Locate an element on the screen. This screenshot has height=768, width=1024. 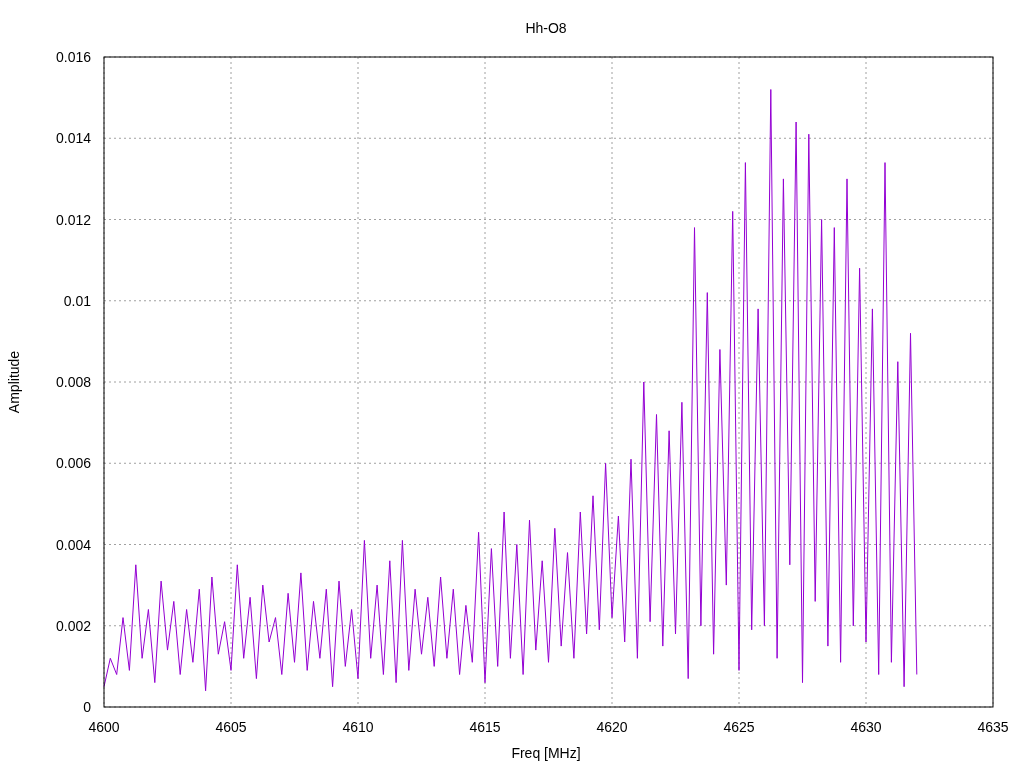
tick-label: 4620 is located at coordinates (612, 727).